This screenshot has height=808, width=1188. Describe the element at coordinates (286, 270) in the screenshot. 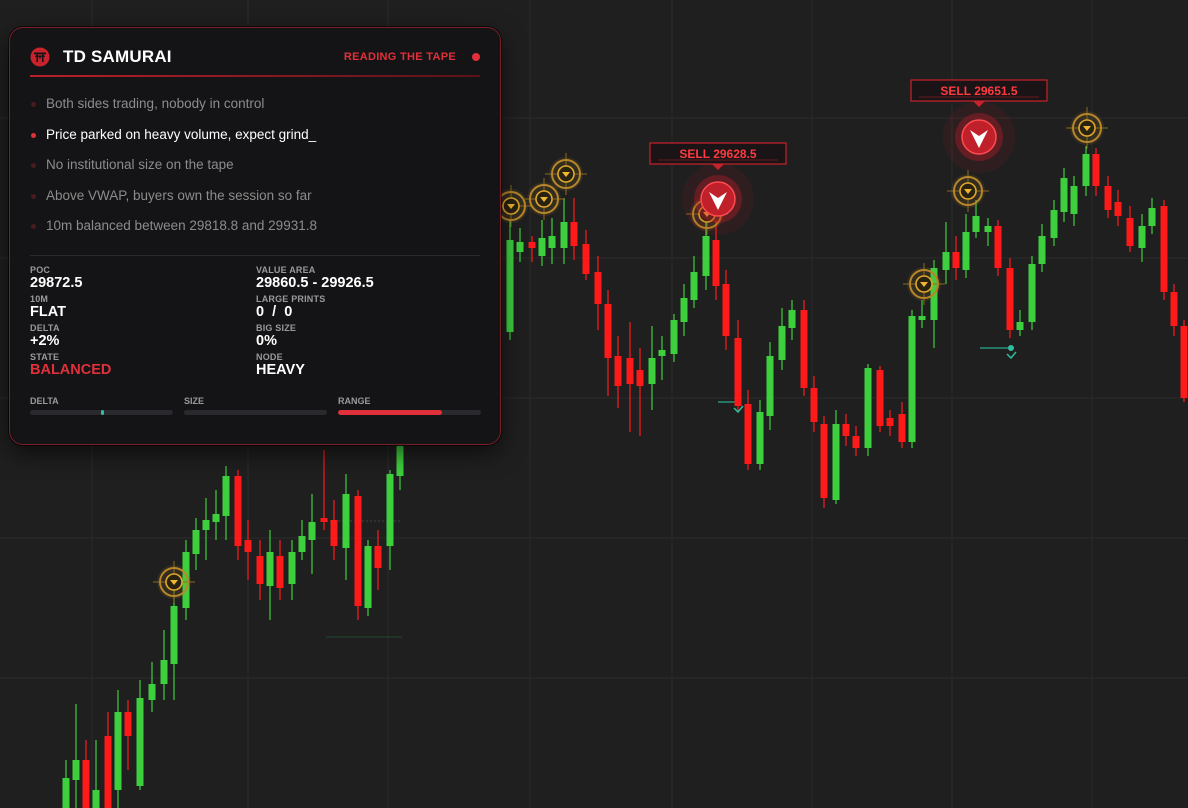

I see `stat-label: VALUE AREA` at that location.